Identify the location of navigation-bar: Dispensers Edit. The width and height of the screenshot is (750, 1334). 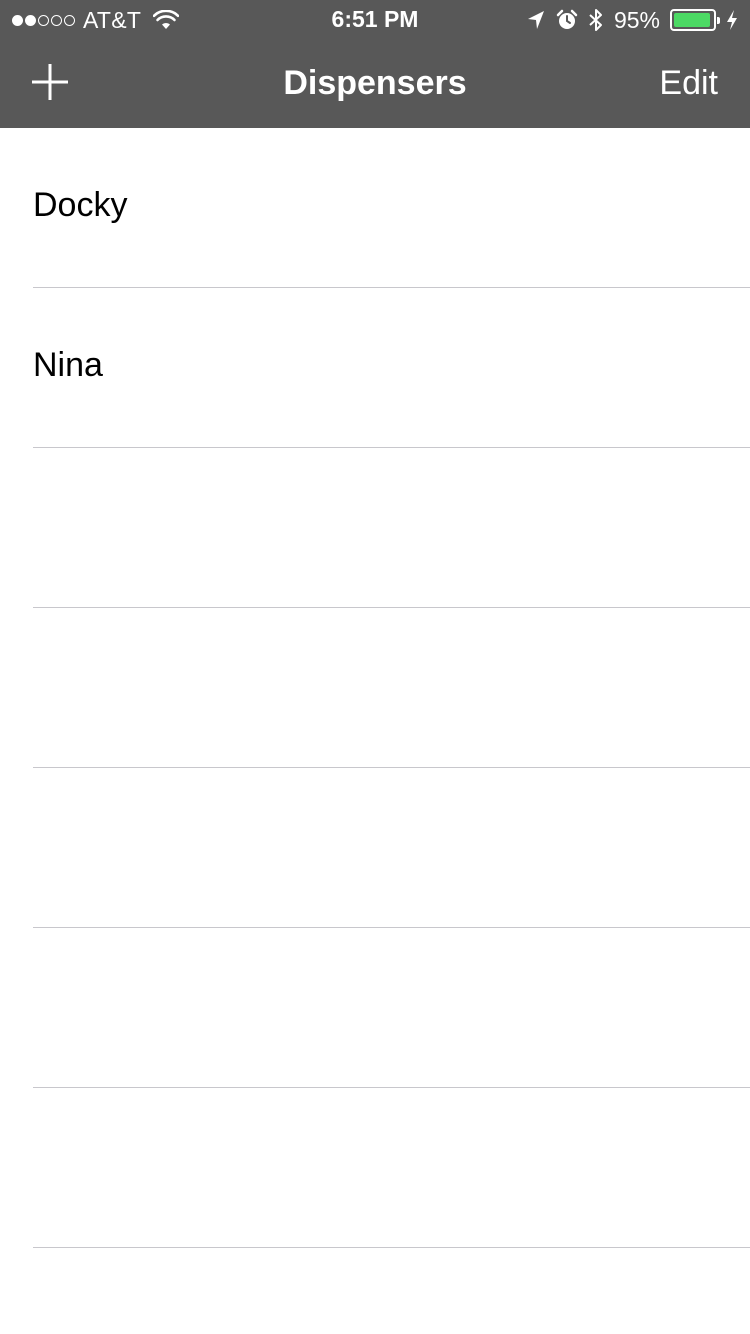
(375, 84).